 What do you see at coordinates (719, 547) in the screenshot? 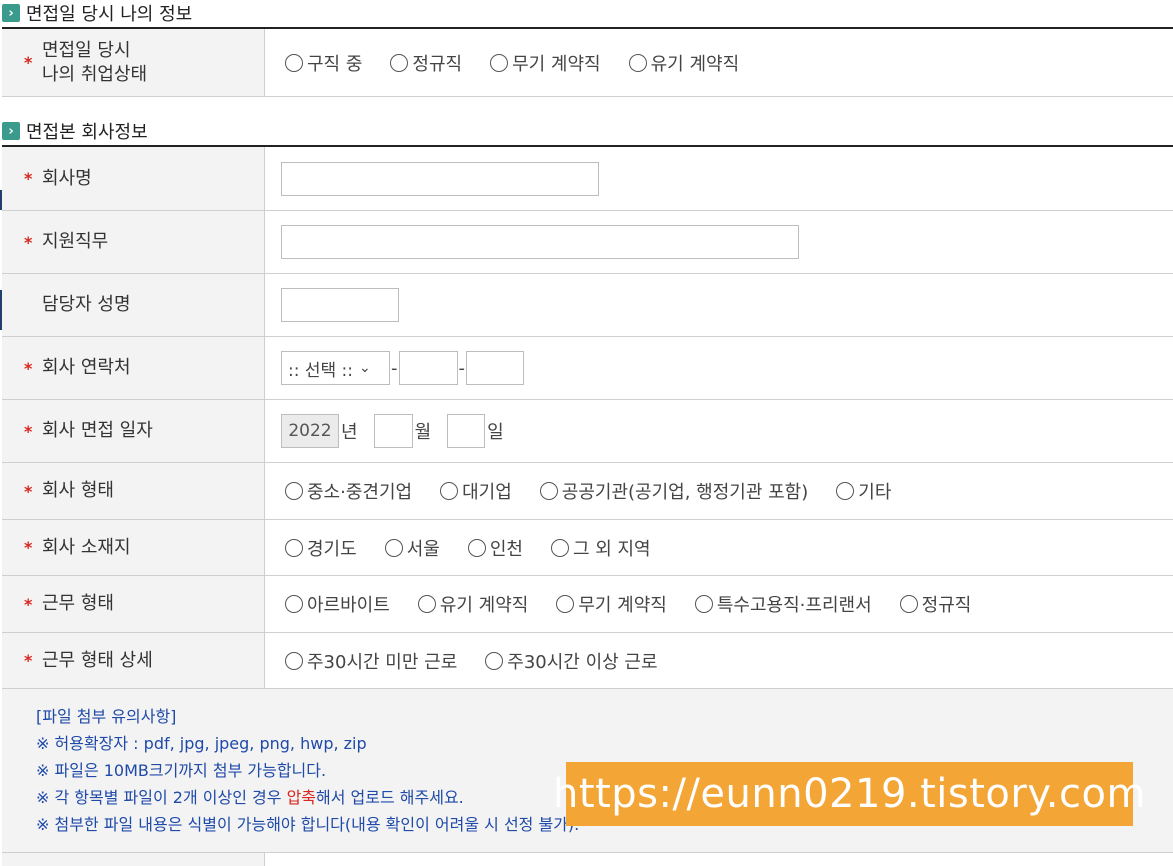
I see `location-radios: 경기도 서울 인천 그 외 지역` at bounding box center [719, 547].